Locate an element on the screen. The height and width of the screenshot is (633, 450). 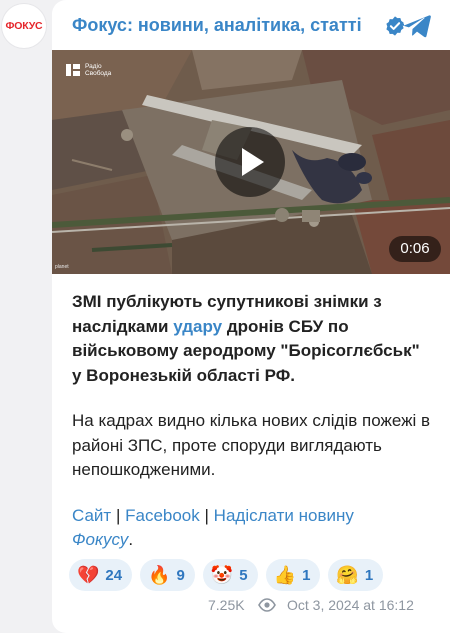
reaction-thumbs-up: 👍 1 is located at coordinates (293, 575).